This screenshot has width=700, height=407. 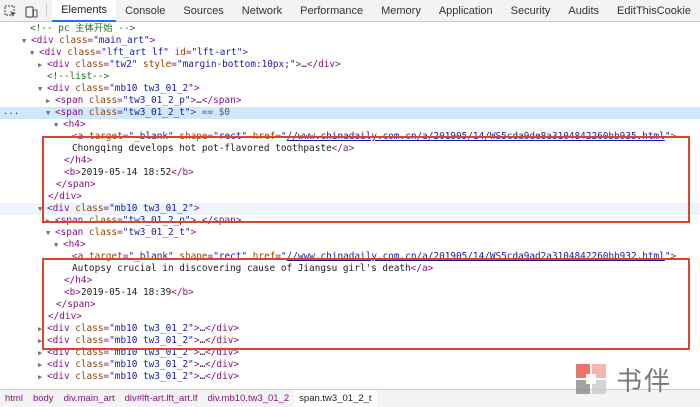 What do you see at coordinates (248, 398) in the screenshot?
I see `breadcrumb-item: div.mb10.tw3_01_2` at bounding box center [248, 398].